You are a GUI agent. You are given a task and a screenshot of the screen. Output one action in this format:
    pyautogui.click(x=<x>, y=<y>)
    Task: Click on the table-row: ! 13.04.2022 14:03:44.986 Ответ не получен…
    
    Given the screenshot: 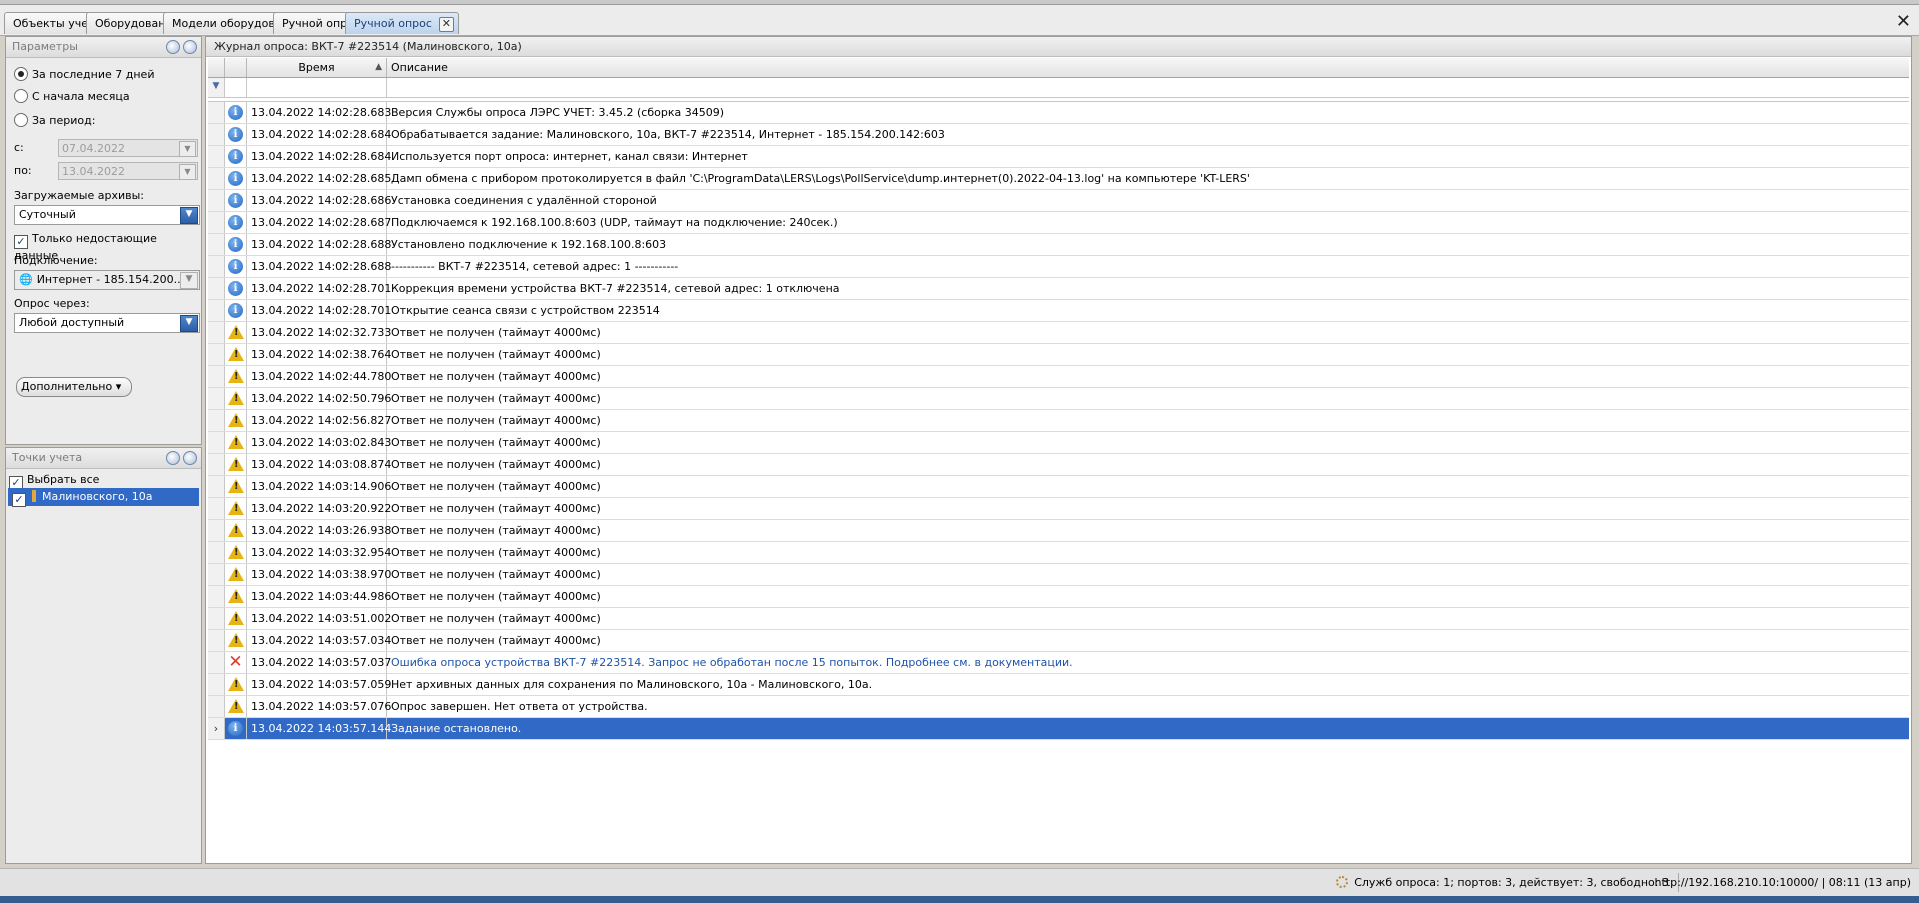 What is the action you would take?
    pyautogui.click(x=1058, y=597)
    